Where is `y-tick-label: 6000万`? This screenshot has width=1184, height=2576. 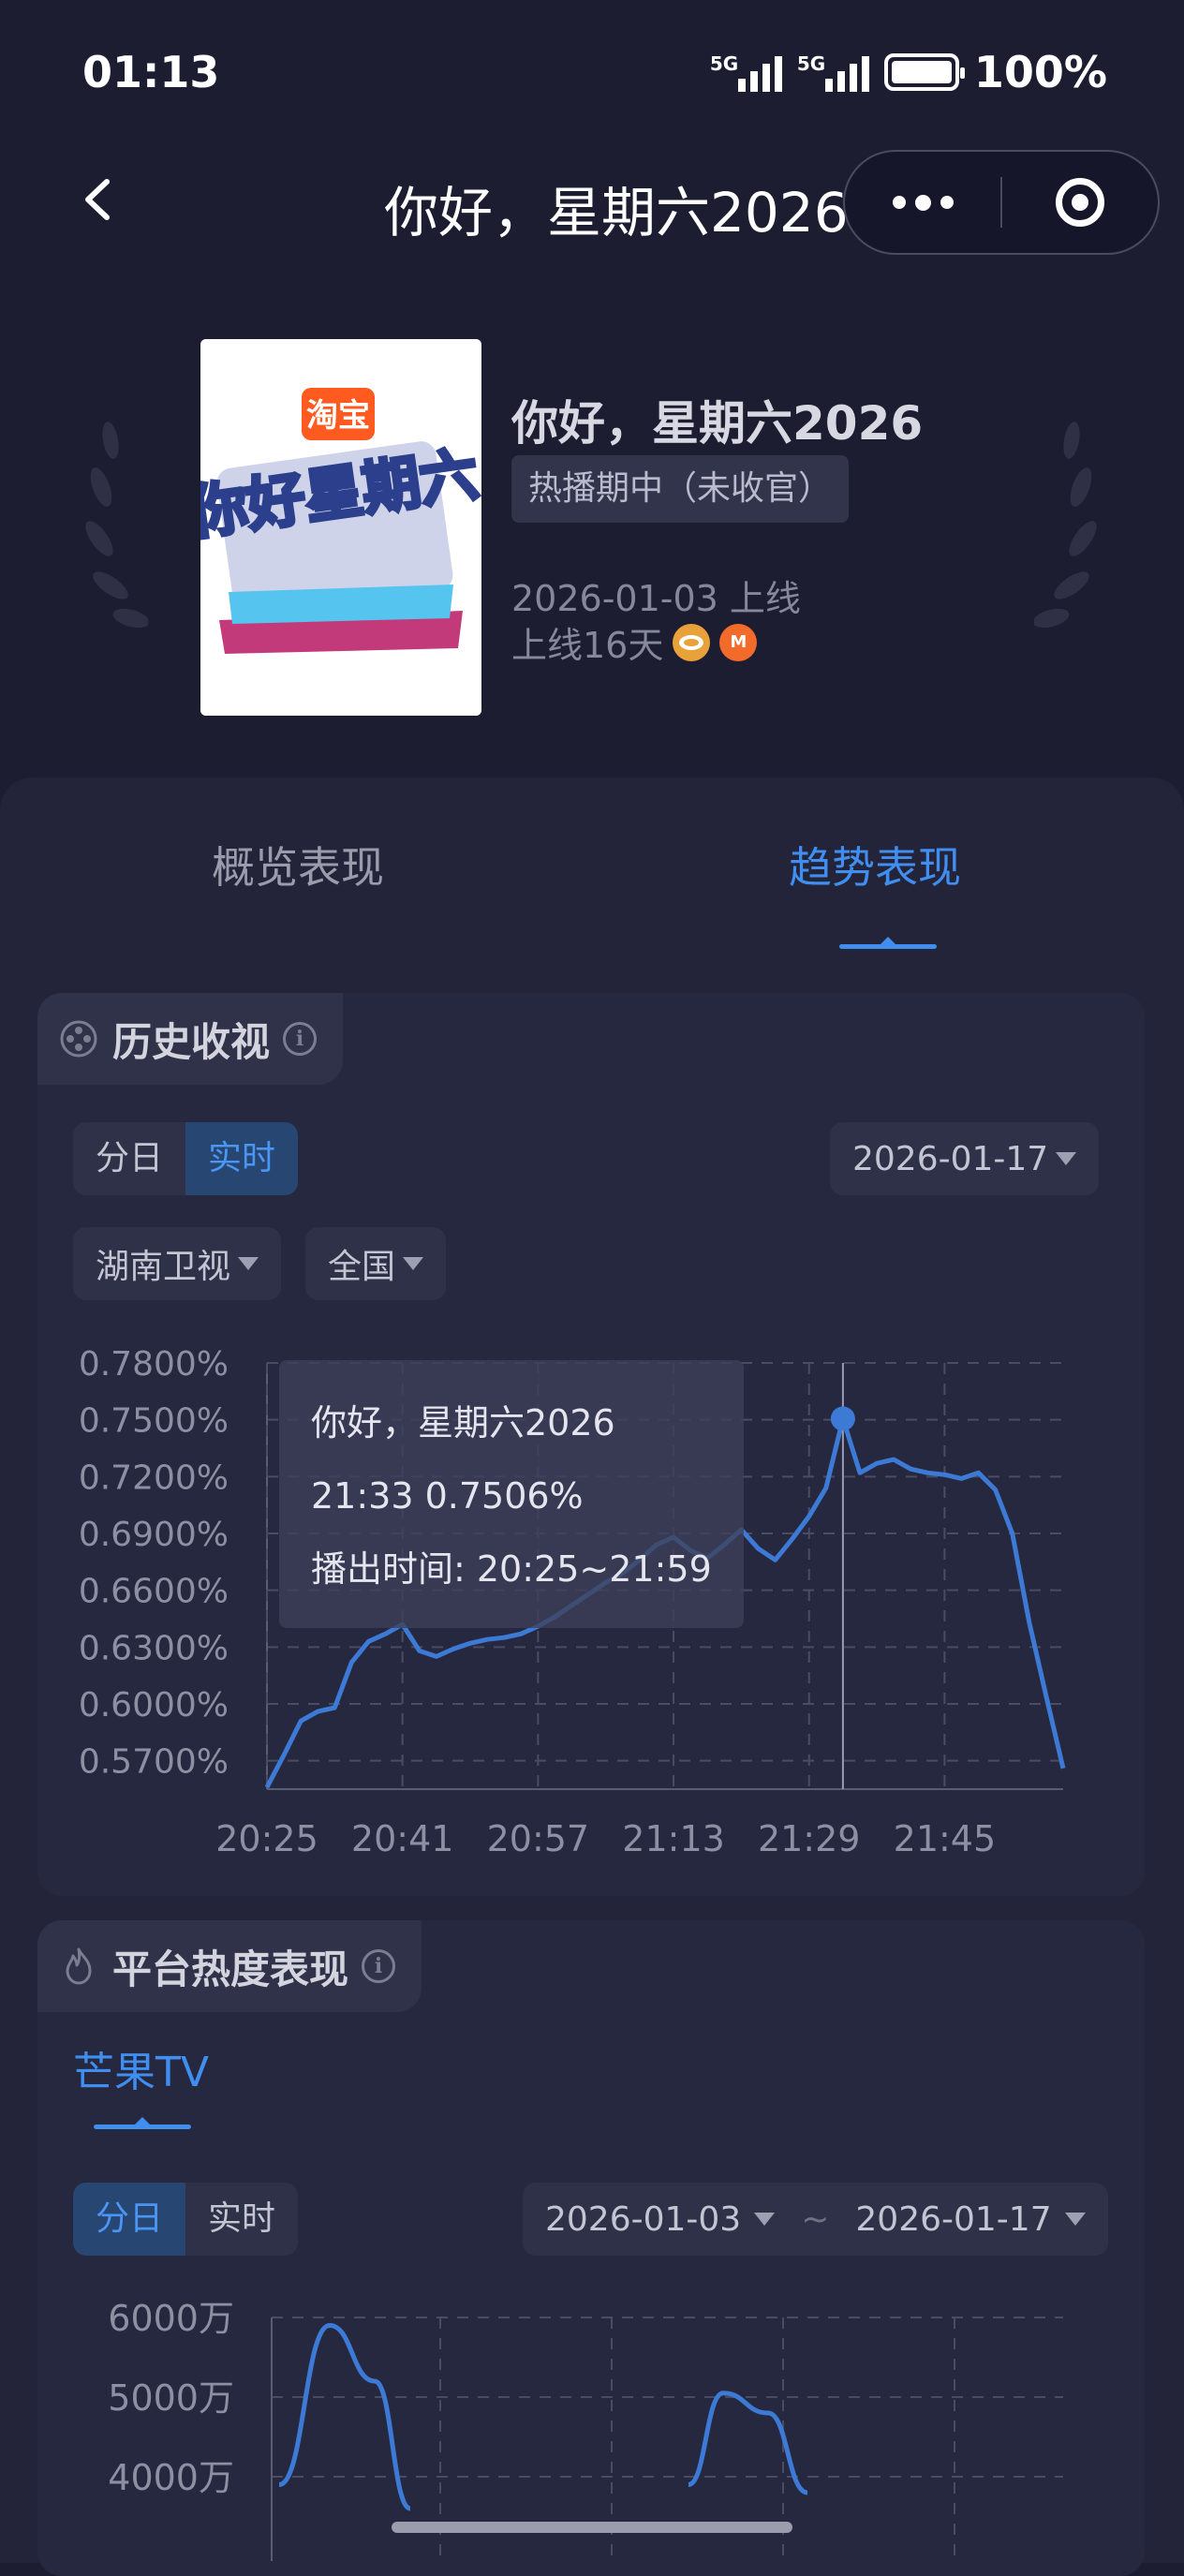 y-tick-label: 6000万 is located at coordinates (171, 2318).